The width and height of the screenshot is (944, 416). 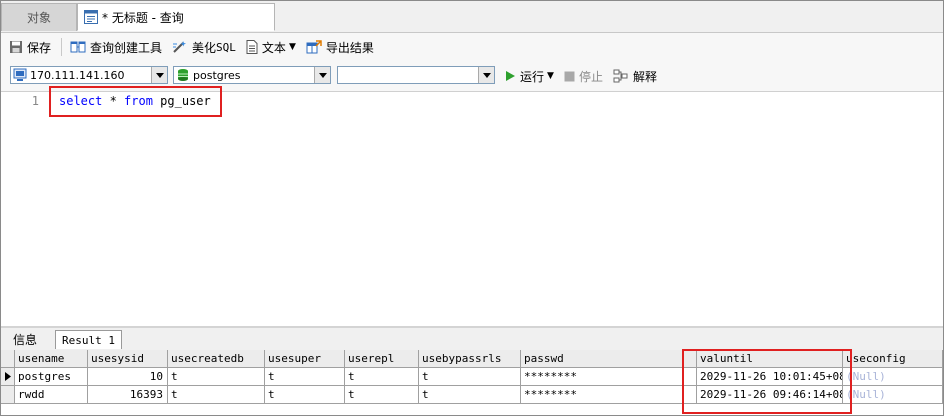 I want to click on line-number-gutter: 1, so click(x=23, y=209).